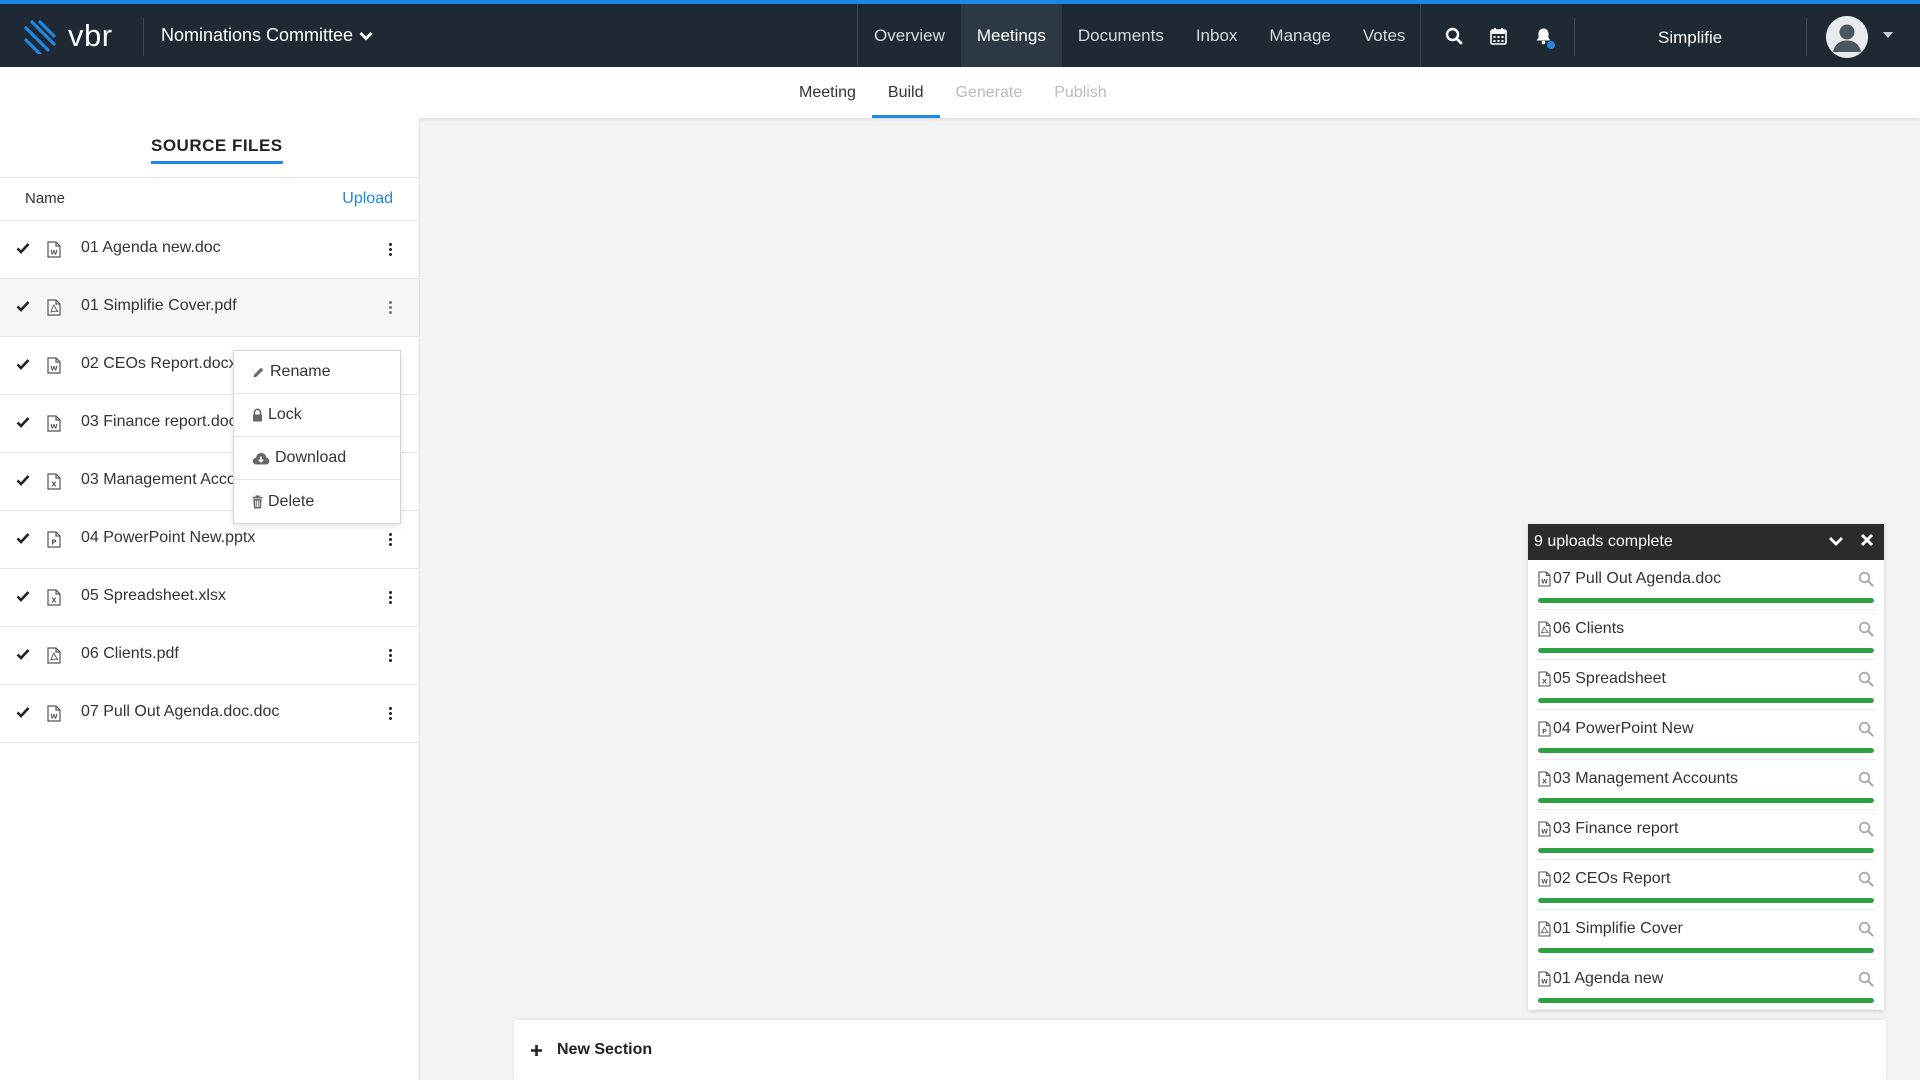 This screenshot has width=1920, height=1080. What do you see at coordinates (1867, 540) in the screenshot?
I see `close-icon` at bounding box center [1867, 540].